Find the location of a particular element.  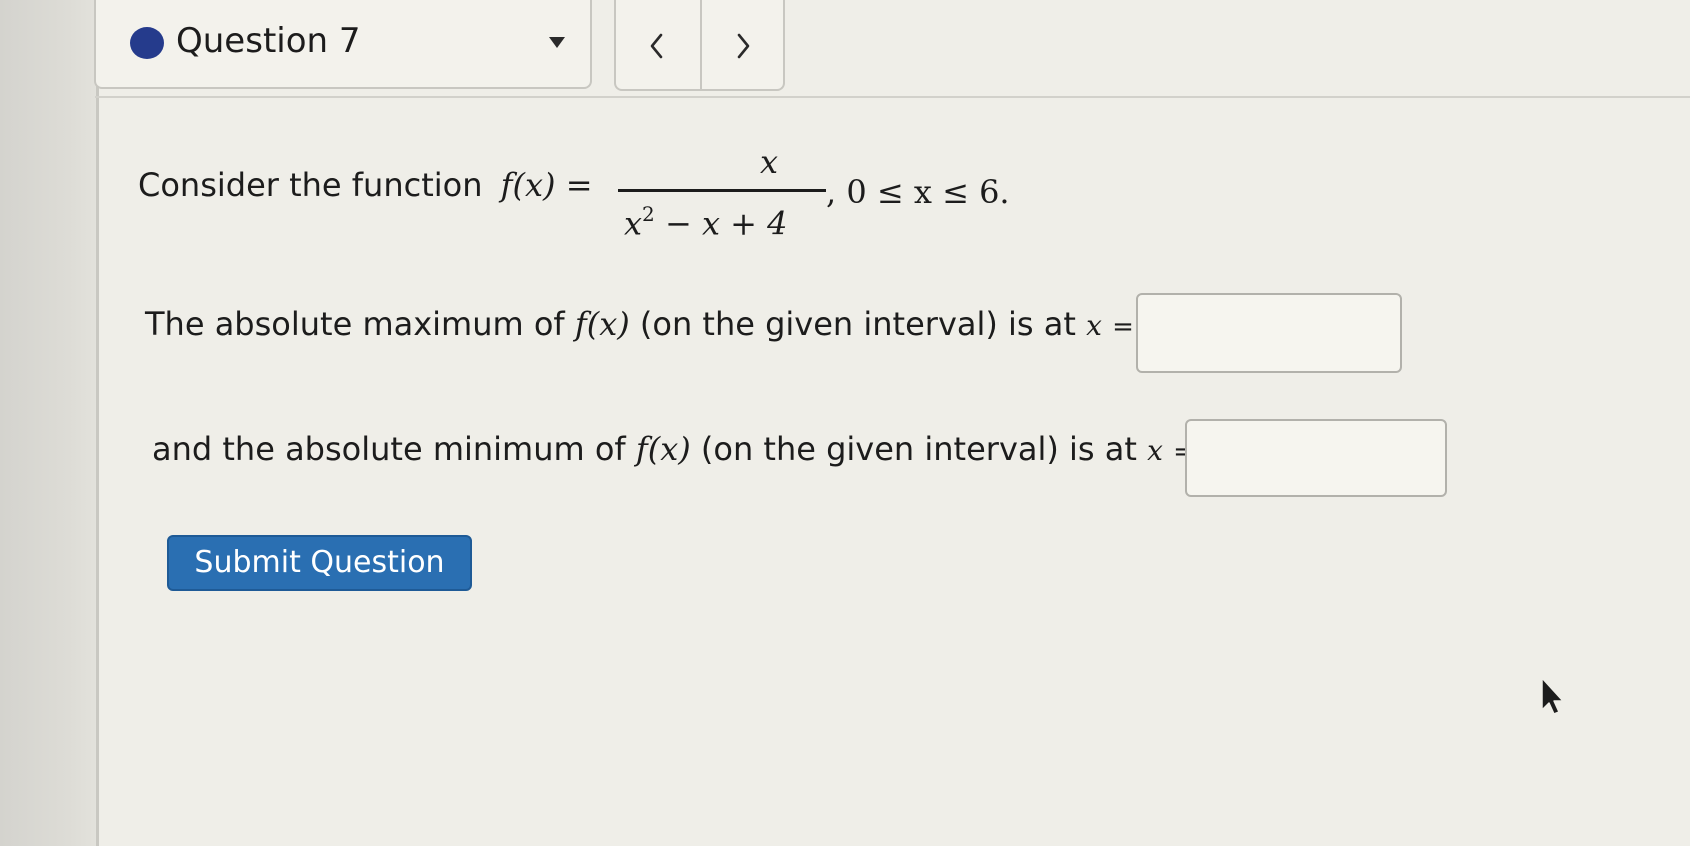

min-mid: (on the given interval) is at is located at coordinates (918, 449).